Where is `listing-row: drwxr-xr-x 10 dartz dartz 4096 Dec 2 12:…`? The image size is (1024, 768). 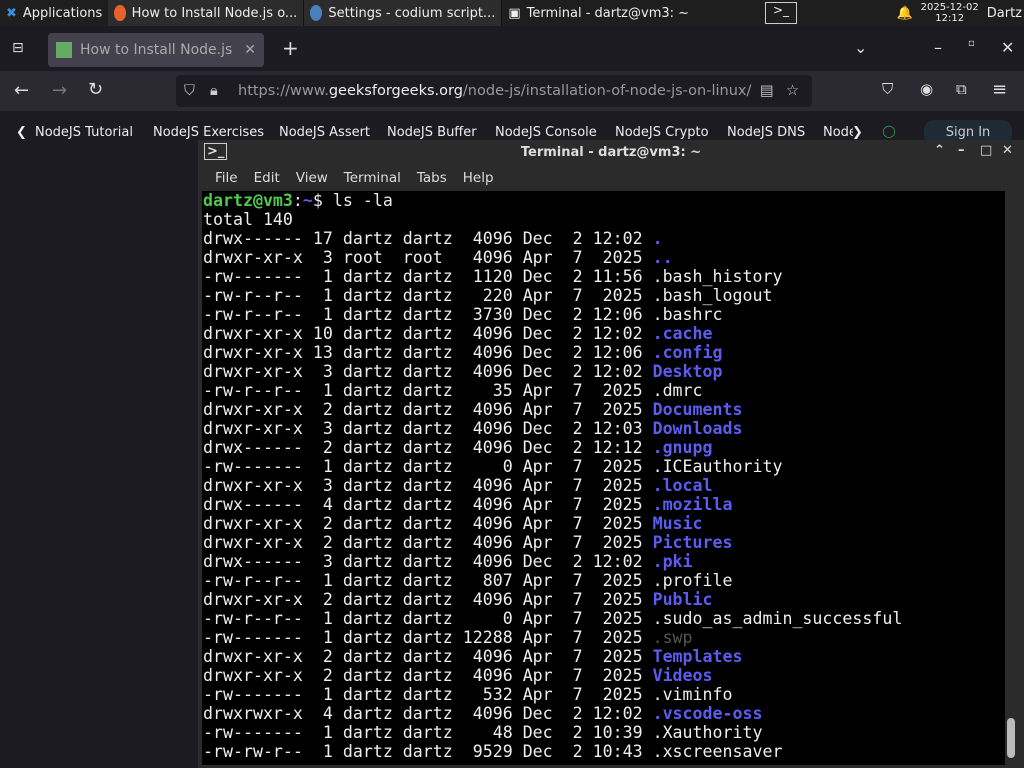
listing-row: drwxr-xr-x 10 dartz dartz 4096 Dec 2 12:… is located at coordinates (604, 333).